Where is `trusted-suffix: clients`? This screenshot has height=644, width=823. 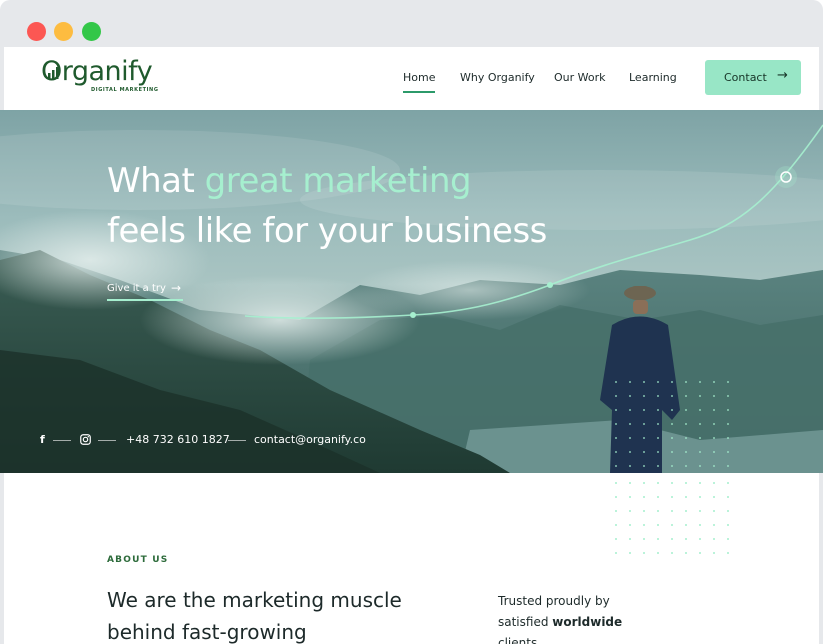
trusted-suffix: clients is located at coordinates (518, 640).